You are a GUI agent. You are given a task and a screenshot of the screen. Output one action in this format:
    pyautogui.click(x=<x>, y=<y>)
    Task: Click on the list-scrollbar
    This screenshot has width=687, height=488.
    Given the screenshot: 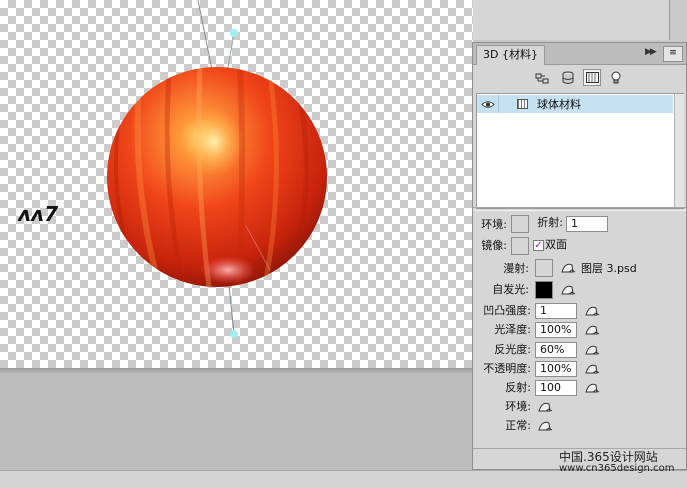 What is the action you would take?
    pyautogui.click(x=679, y=151)
    